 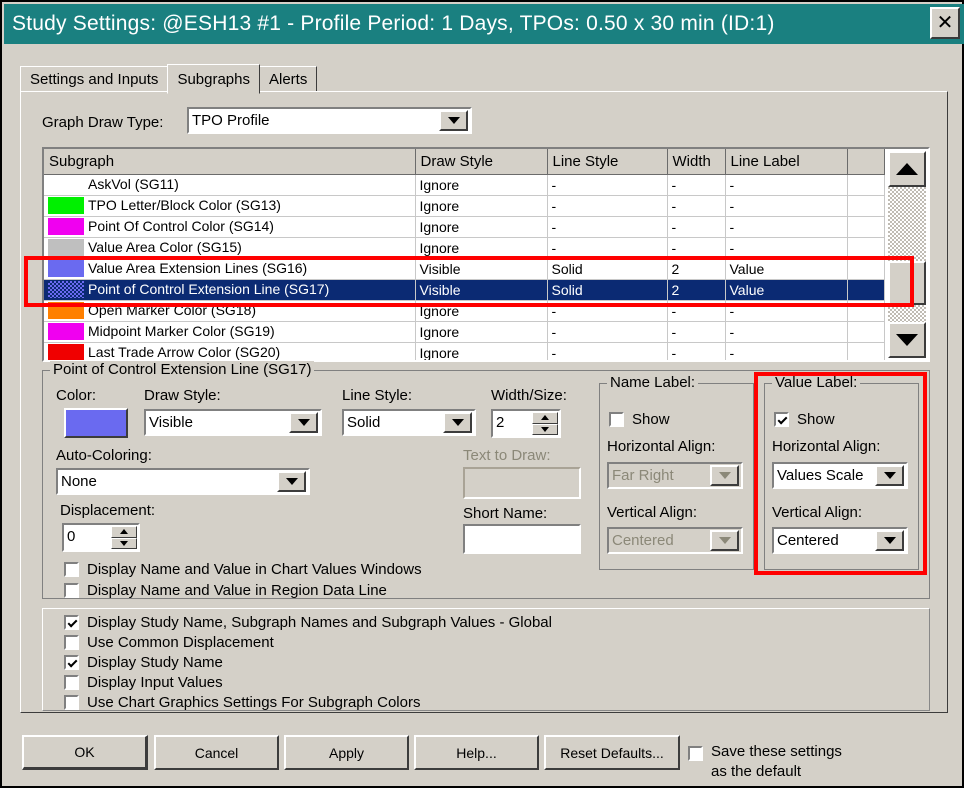 I want to click on apply-button: Apply, so click(x=346, y=752).